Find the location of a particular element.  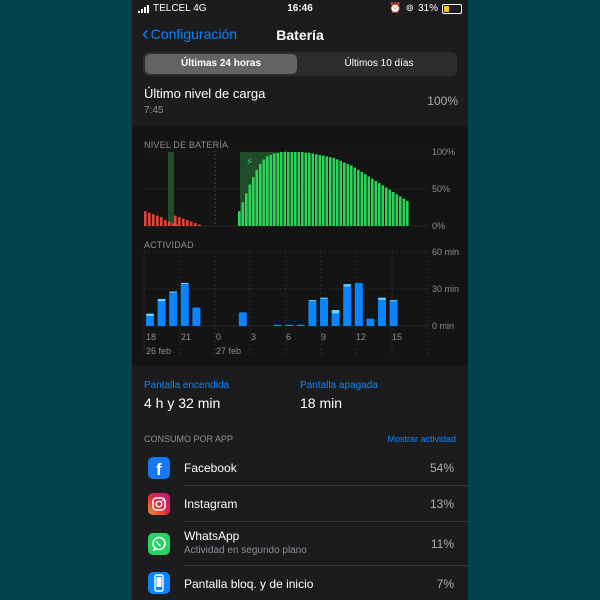

battery-y-tick: 100% is located at coordinates (443, 152).